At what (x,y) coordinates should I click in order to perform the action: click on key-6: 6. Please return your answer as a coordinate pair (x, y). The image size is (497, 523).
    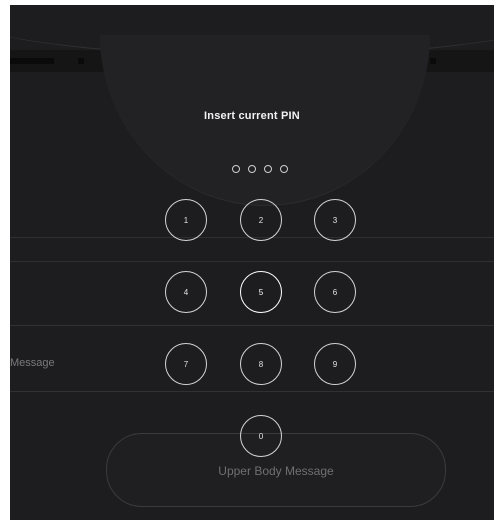
    Looking at the image, I should click on (335, 292).